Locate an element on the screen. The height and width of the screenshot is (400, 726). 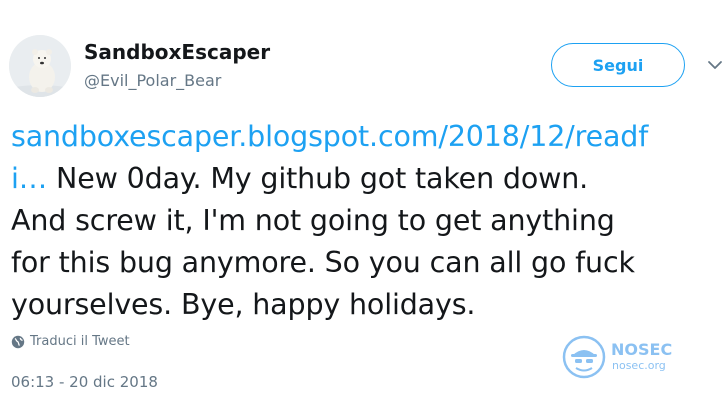
polar-bear-avatar-icon is located at coordinates (40, 66).